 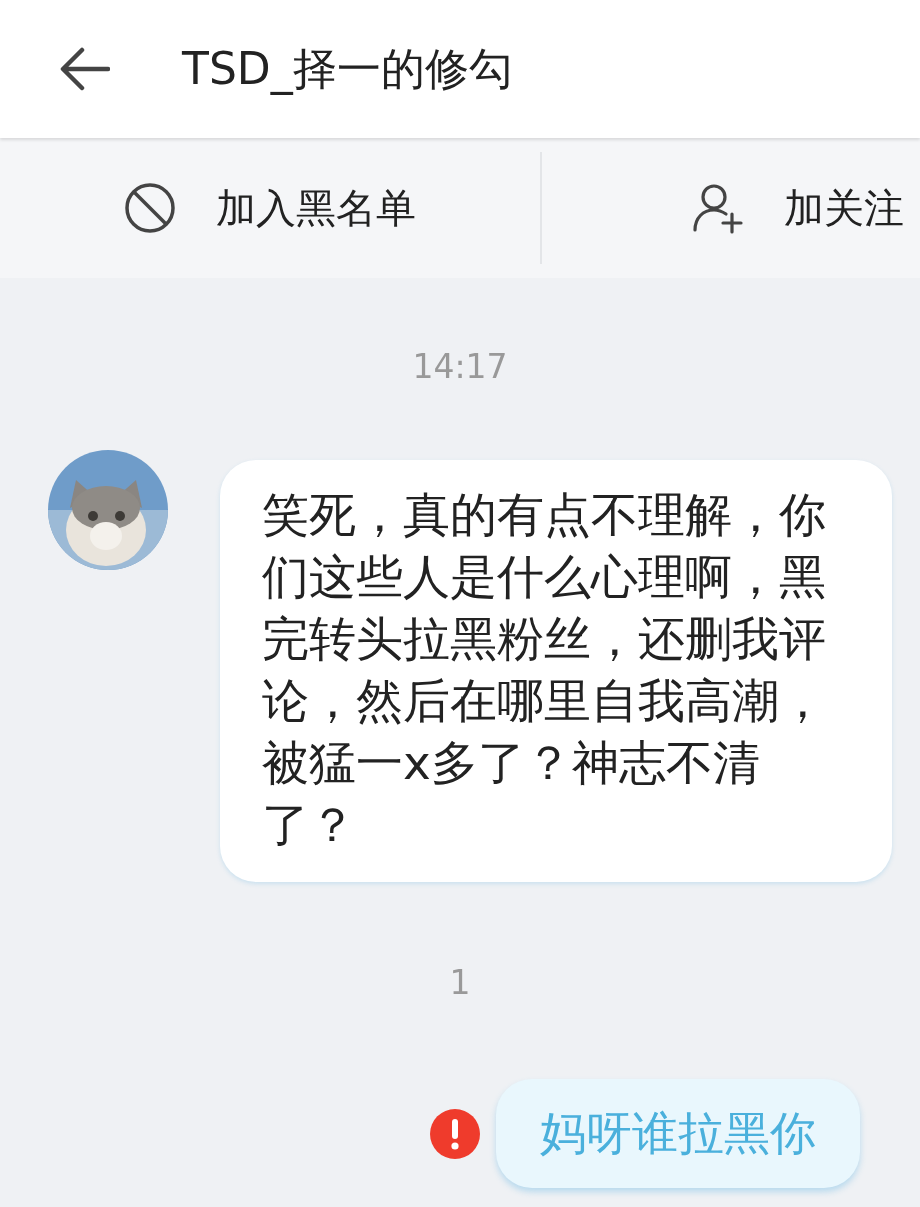 I want to click on follow-button: 加关注, so click(x=798, y=208).